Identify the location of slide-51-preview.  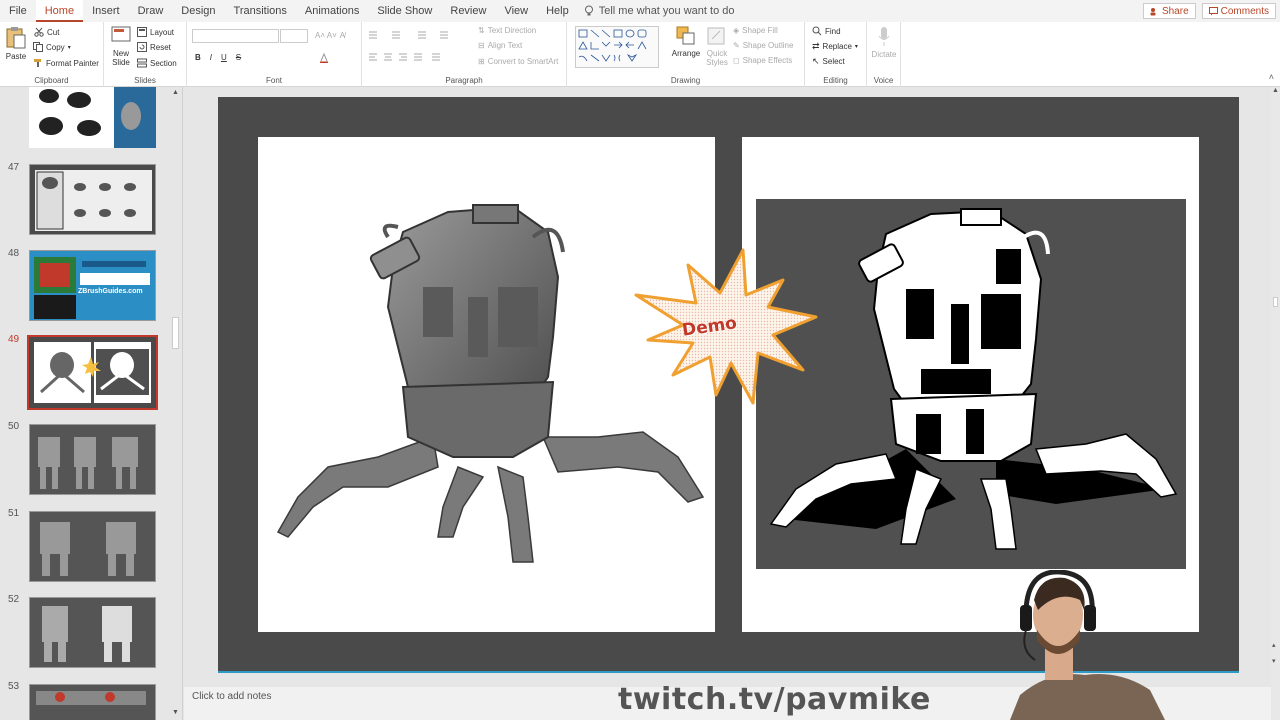
(92, 546).